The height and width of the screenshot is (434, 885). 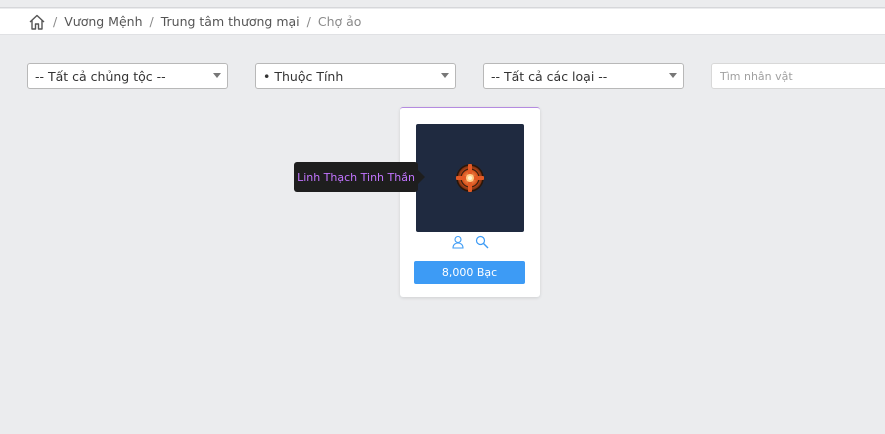 I want to click on search-input, so click(x=798, y=76).